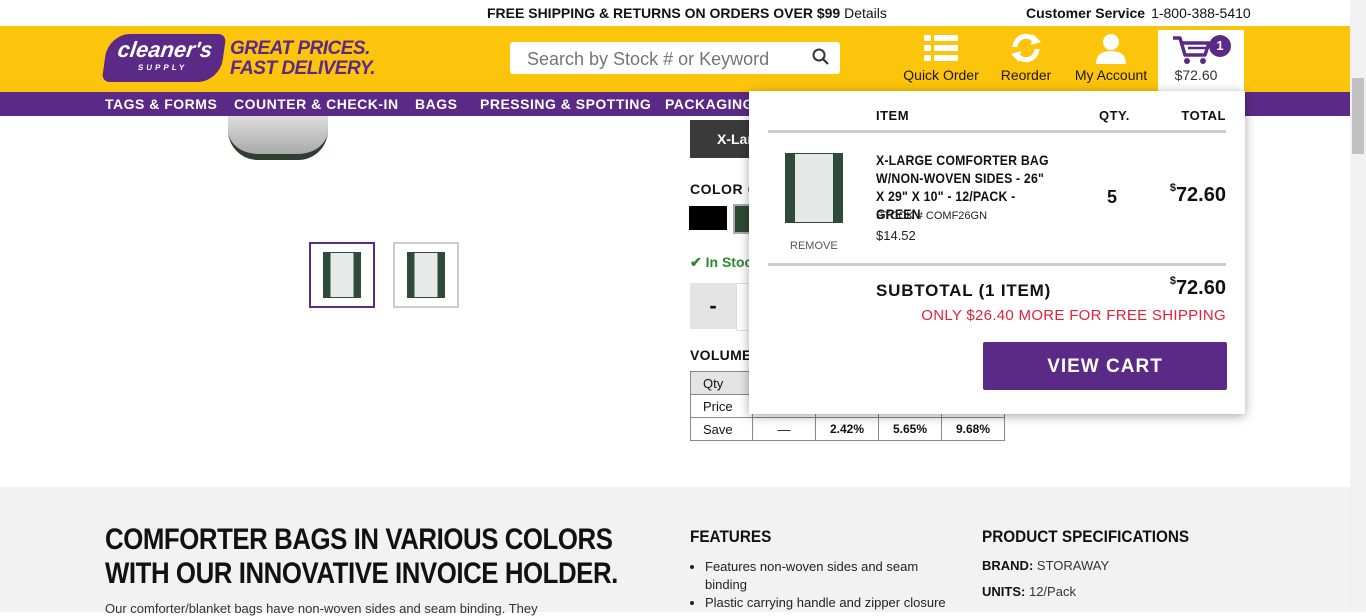  I want to click on search-box, so click(675, 58).